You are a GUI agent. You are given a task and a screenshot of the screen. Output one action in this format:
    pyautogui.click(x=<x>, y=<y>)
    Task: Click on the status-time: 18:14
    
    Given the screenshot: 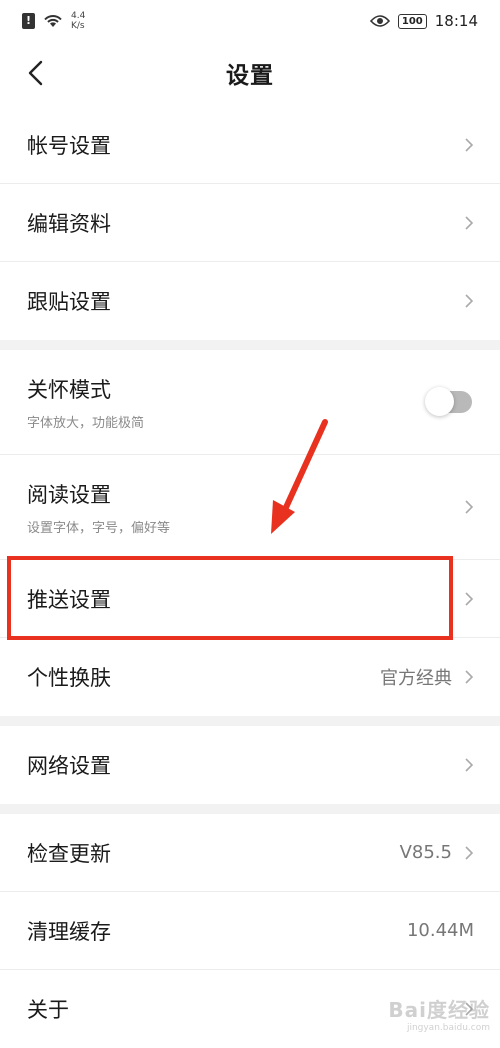 What is the action you would take?
    pyautogui.click(x=456, y=21)
    